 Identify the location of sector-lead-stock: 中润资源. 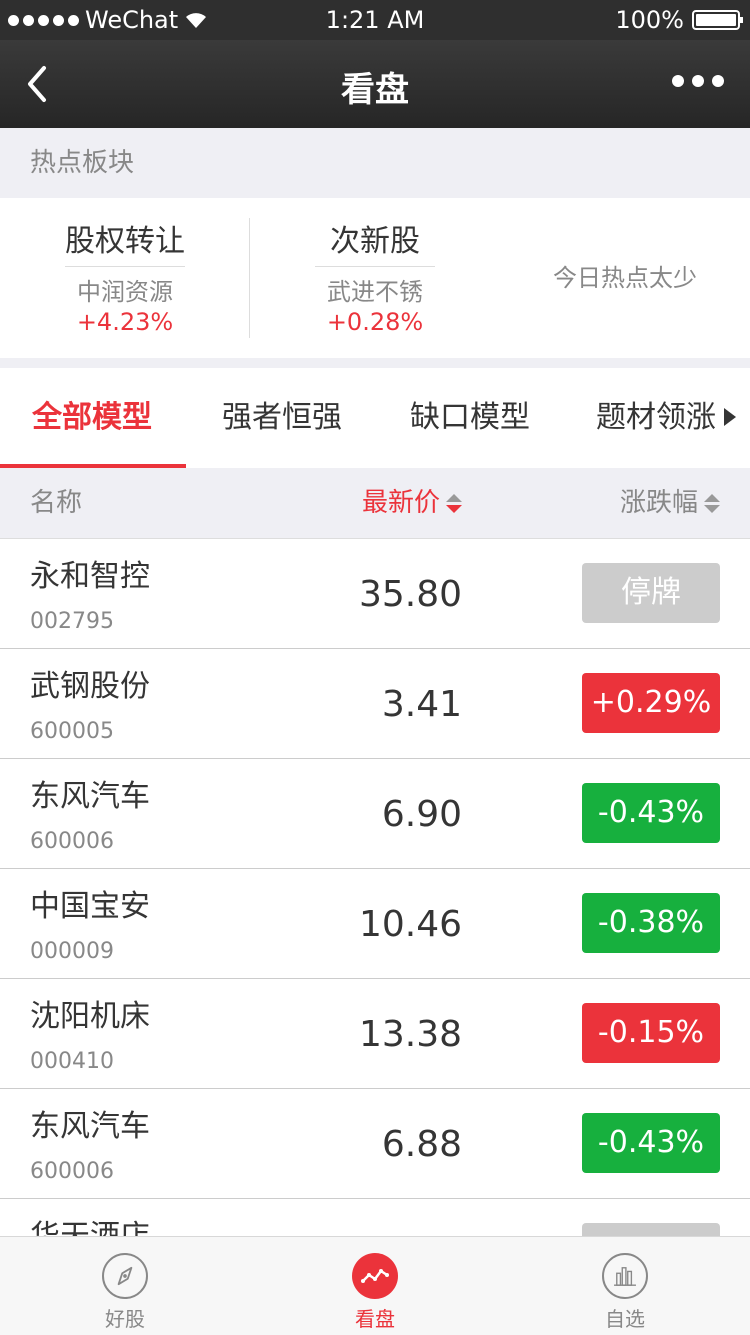
(125, 292).